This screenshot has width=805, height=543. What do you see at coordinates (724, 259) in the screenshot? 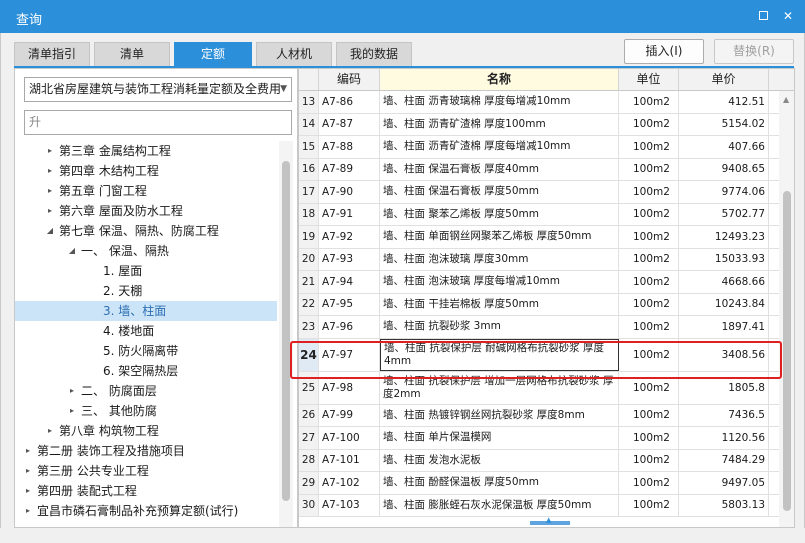
I see `price-cell: 15033.93` at bounding box center [724, 259].